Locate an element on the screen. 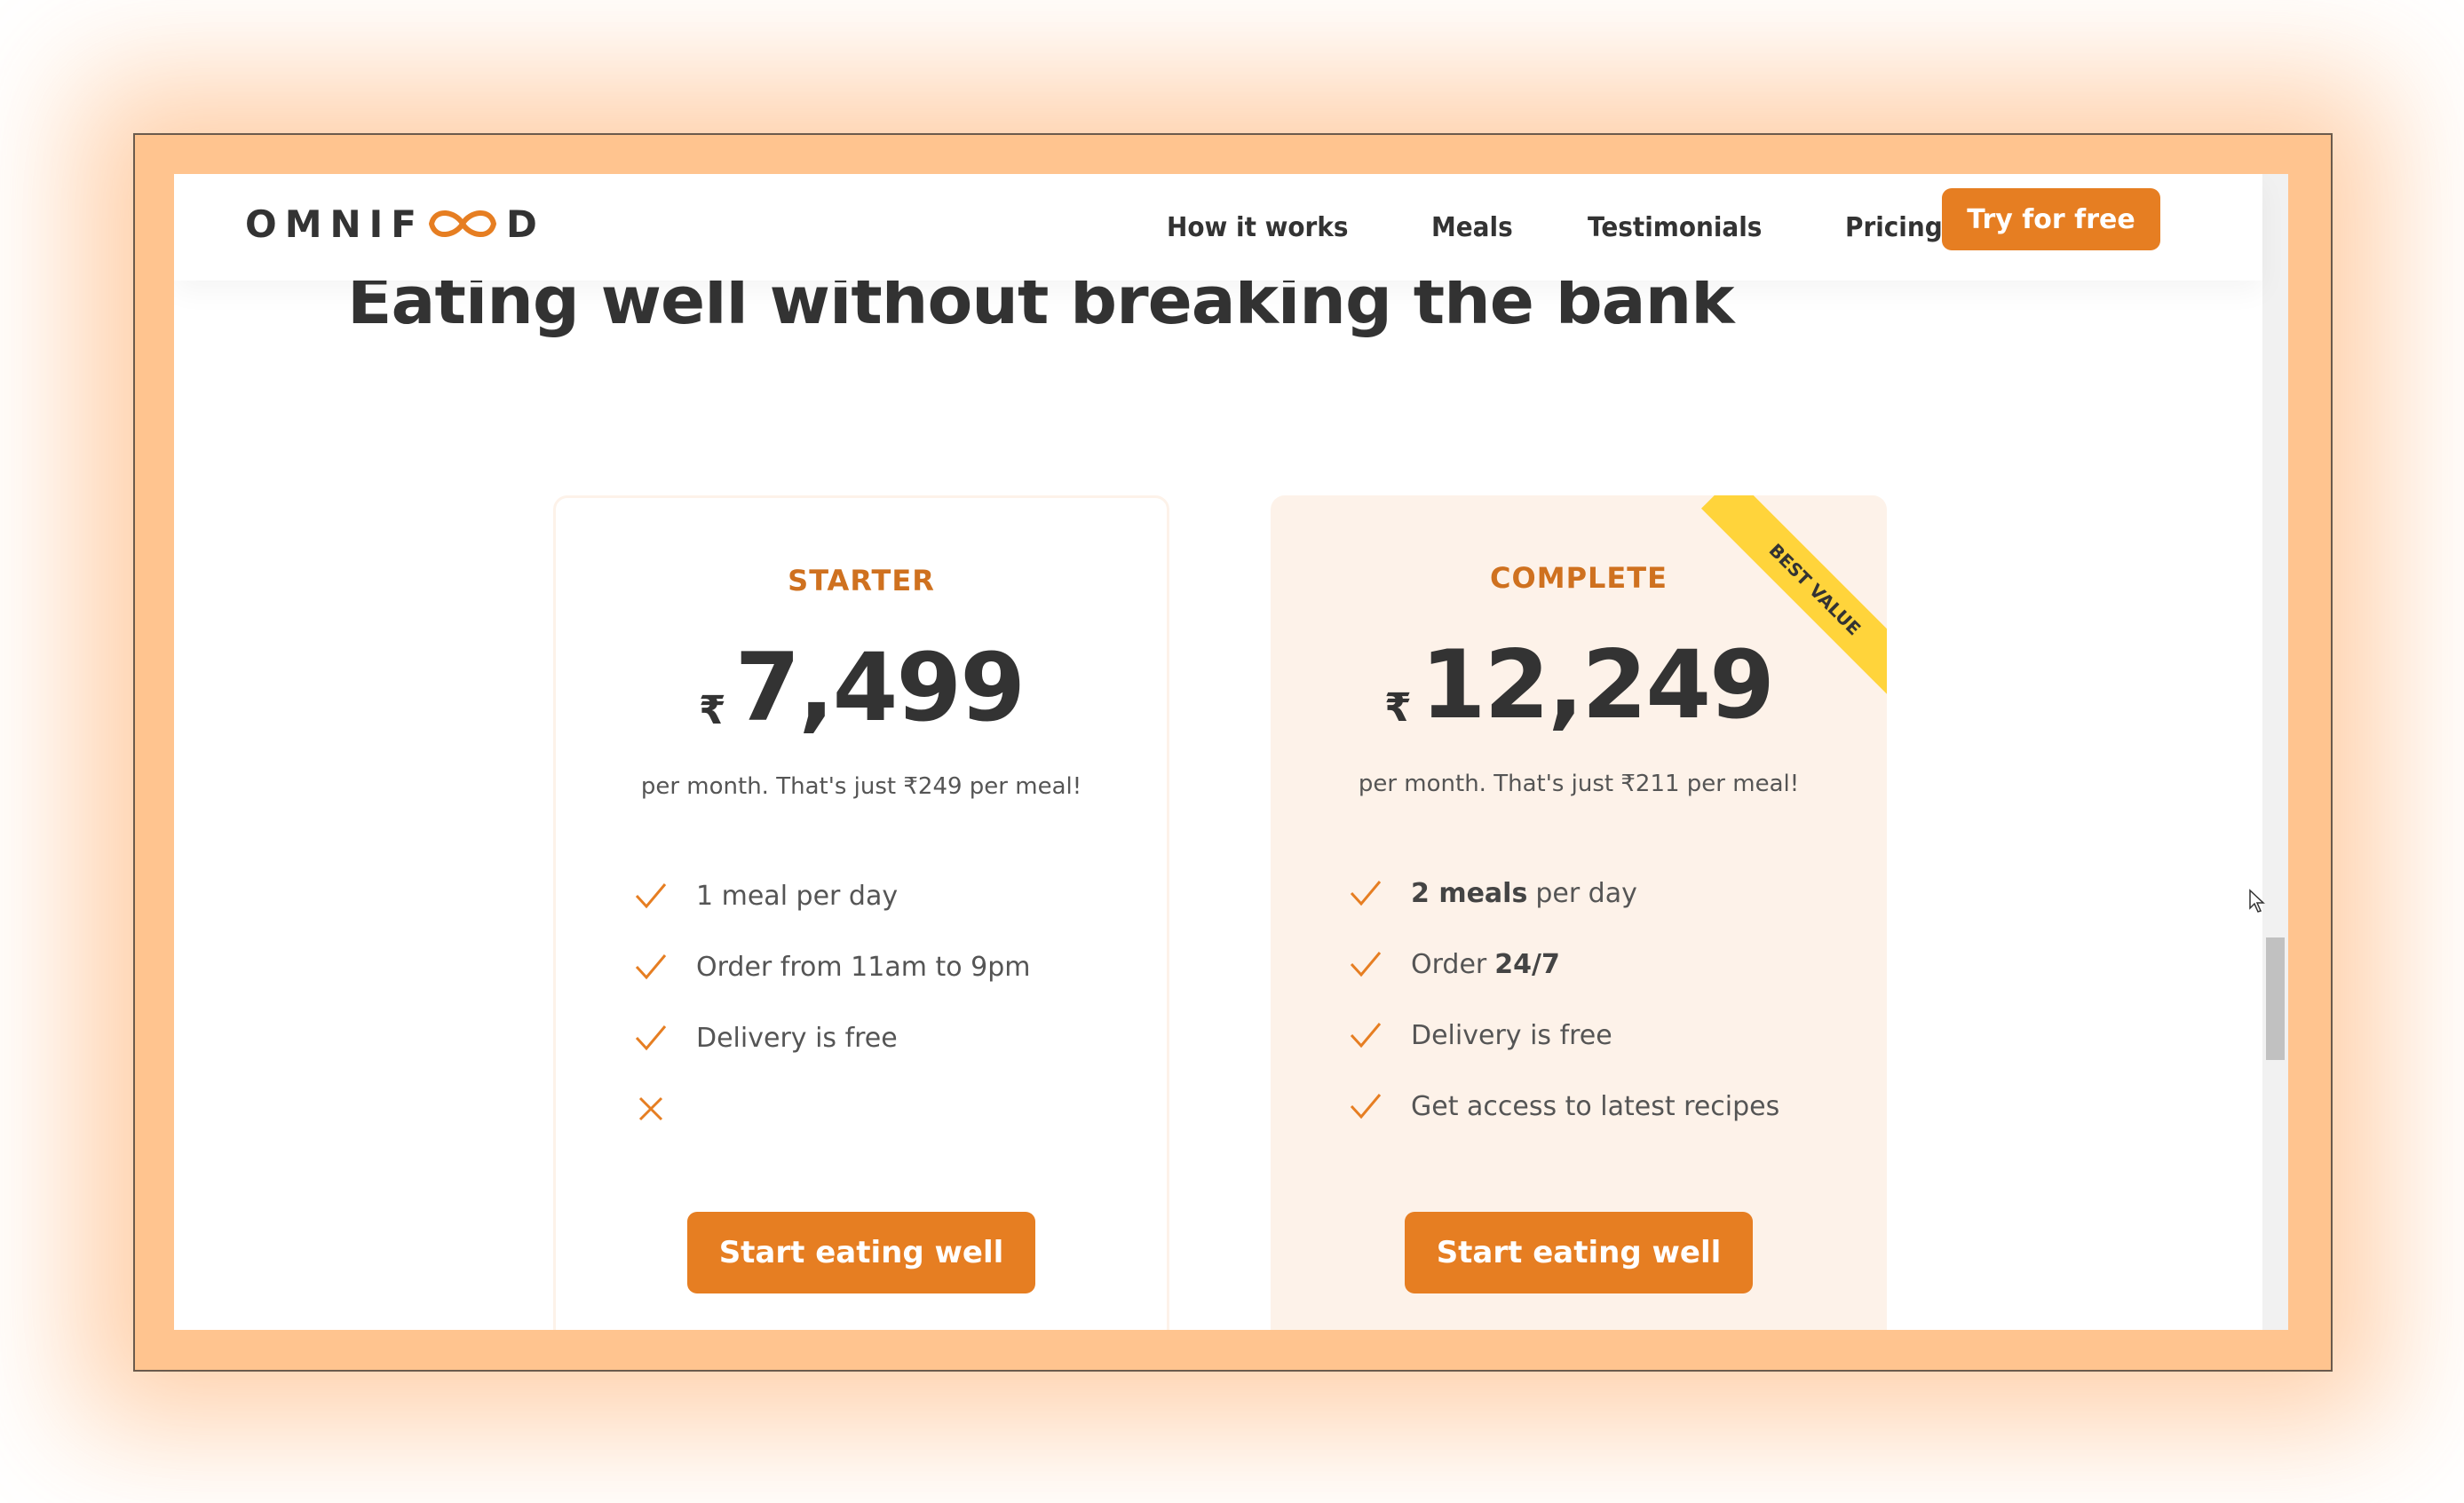 The image size is (2464, 1503). list-item is located at coordinates (831, 1108).